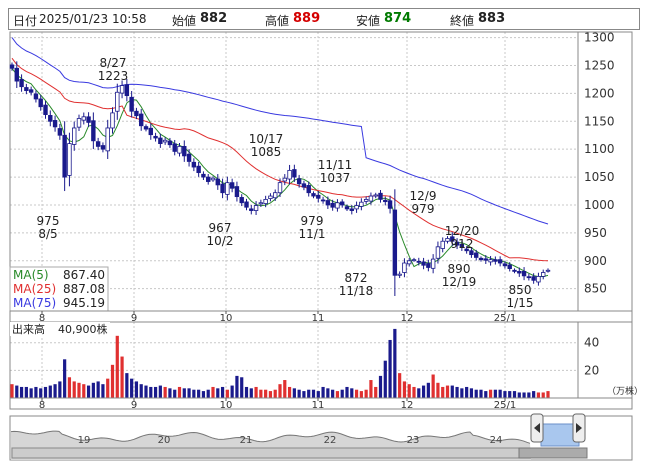  I want to click on annotation-date: 11/1, so click(312, 234).